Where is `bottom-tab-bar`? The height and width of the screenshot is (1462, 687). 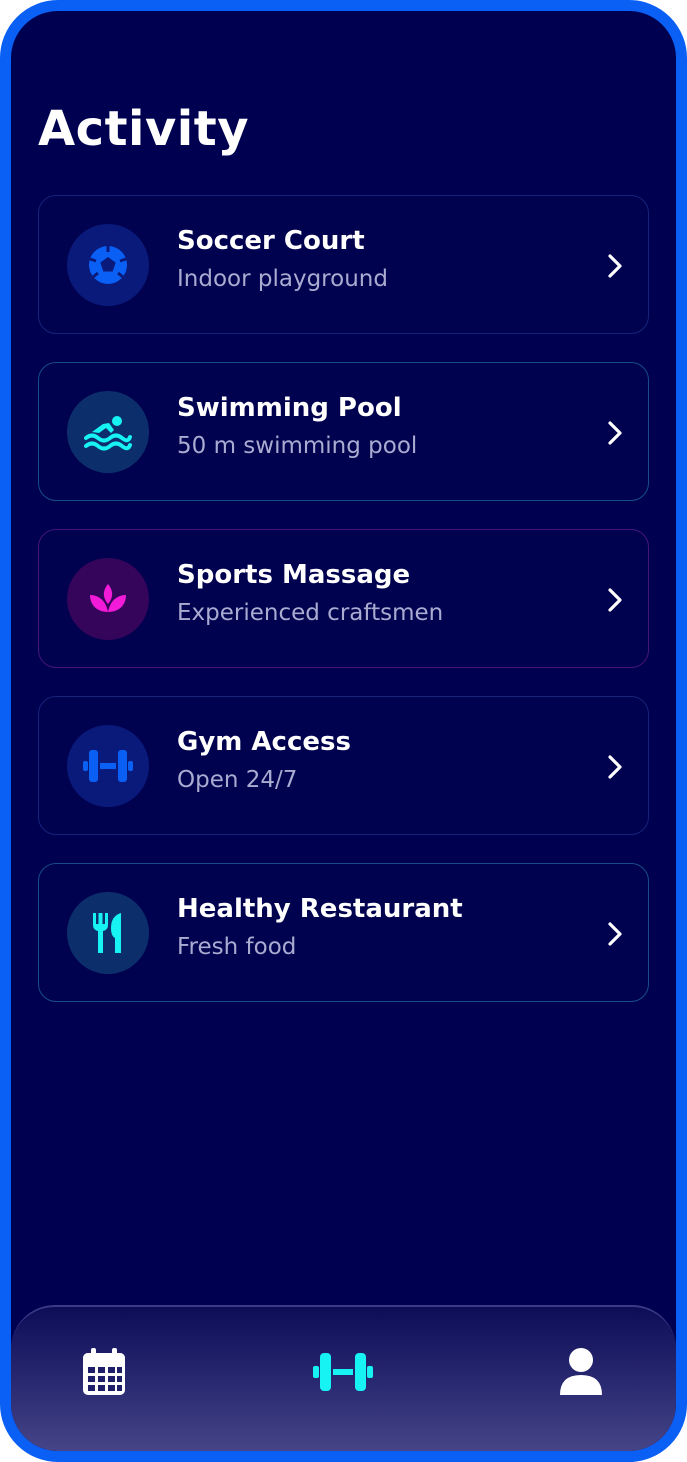 bottom-tab-bar is located at coordinates (343, 1378).